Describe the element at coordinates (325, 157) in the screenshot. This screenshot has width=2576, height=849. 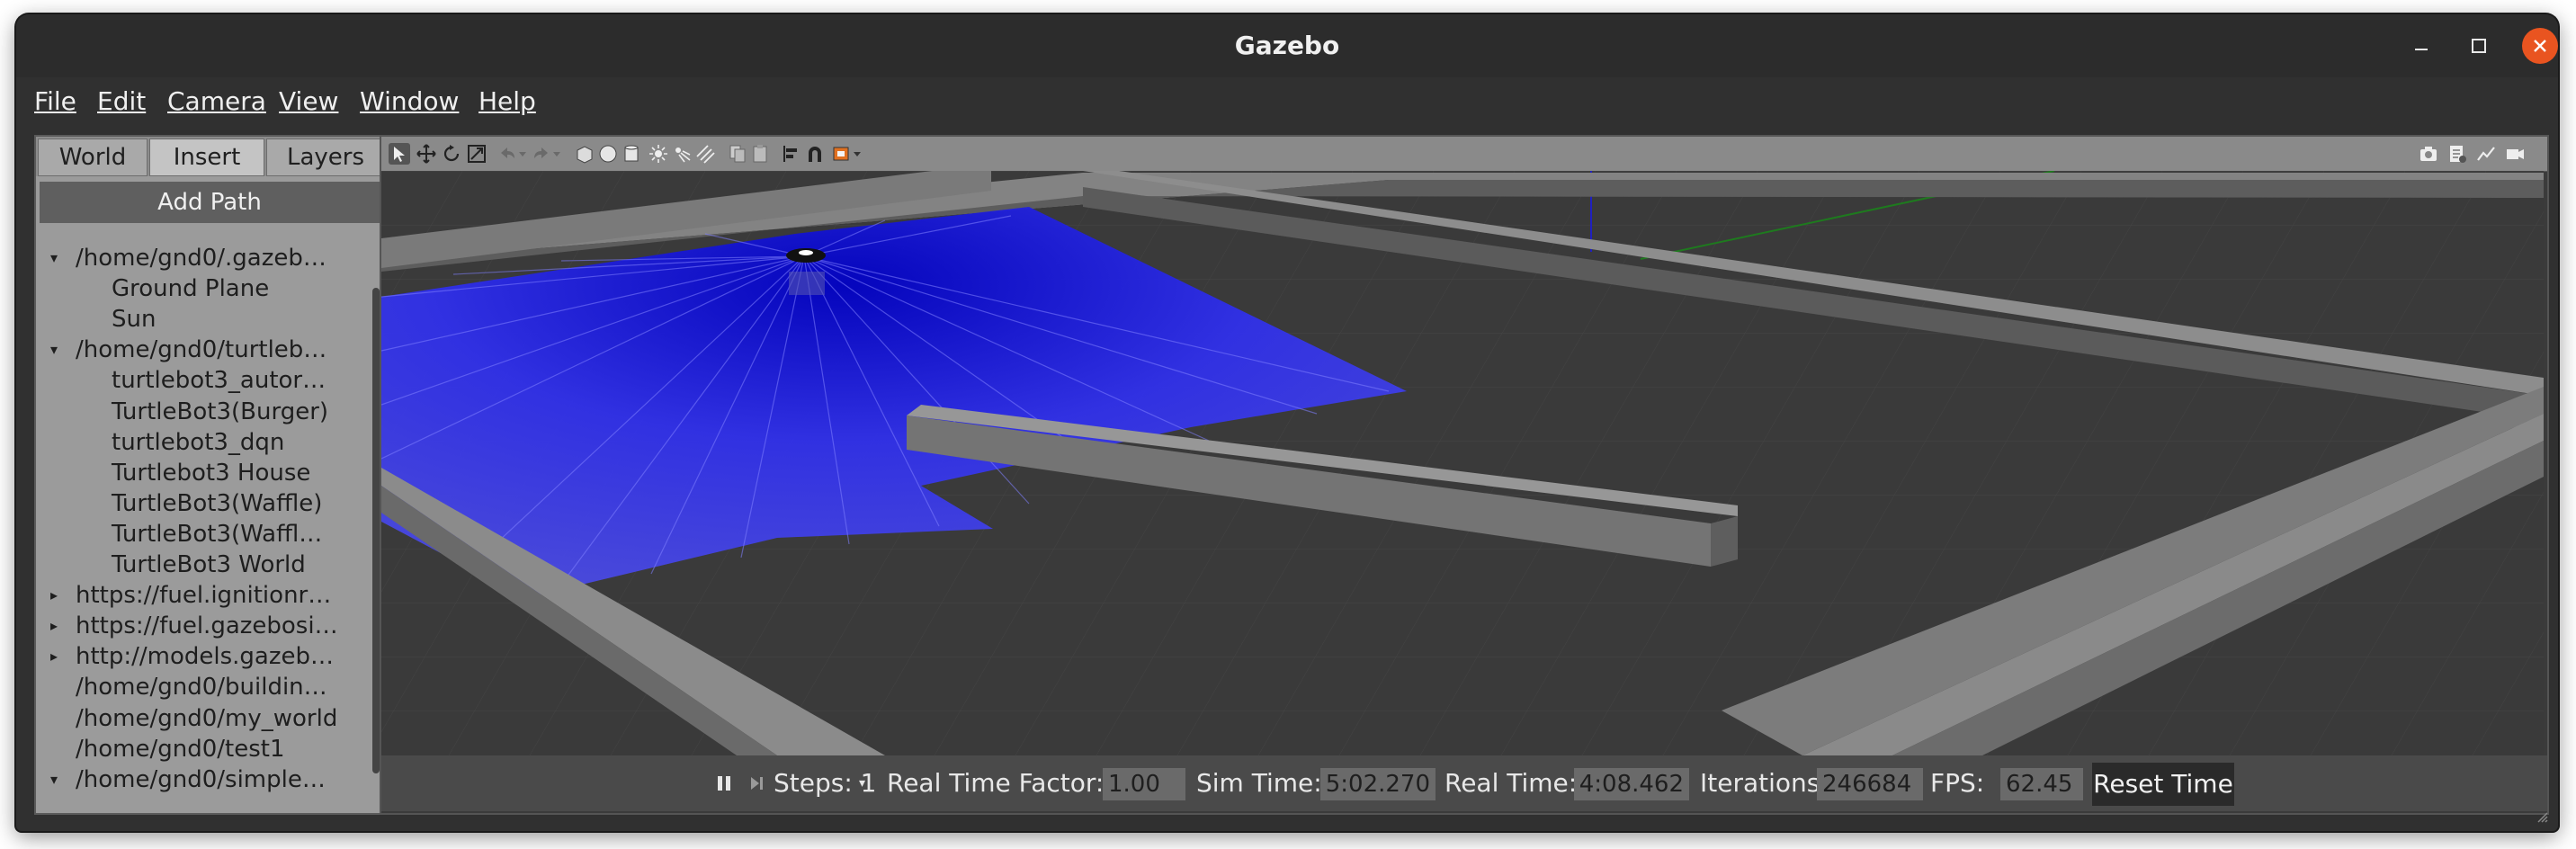
I see `tab-layers: Layers` at that location.